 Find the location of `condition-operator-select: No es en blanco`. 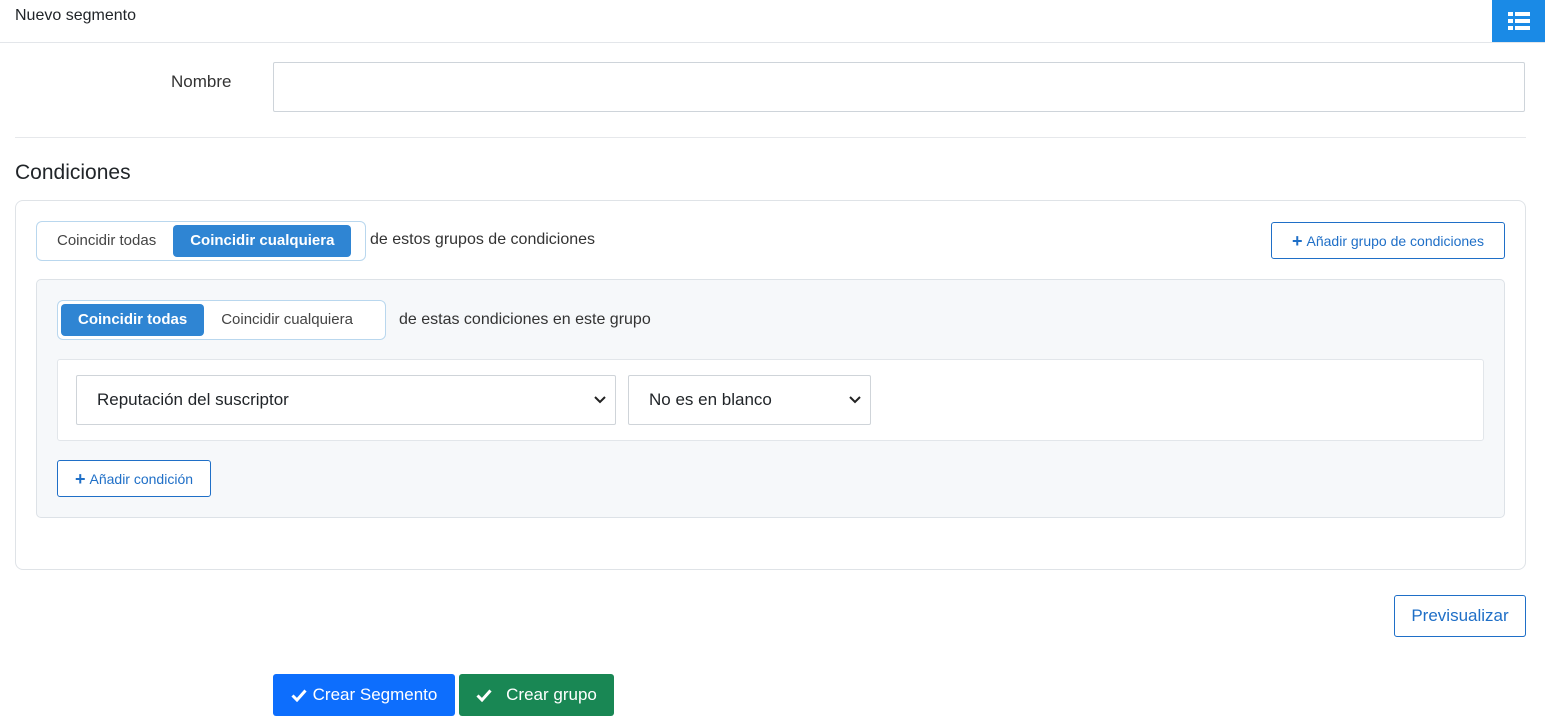

condition-operator-select: No es en blanco is located at coordinates (749, 400).